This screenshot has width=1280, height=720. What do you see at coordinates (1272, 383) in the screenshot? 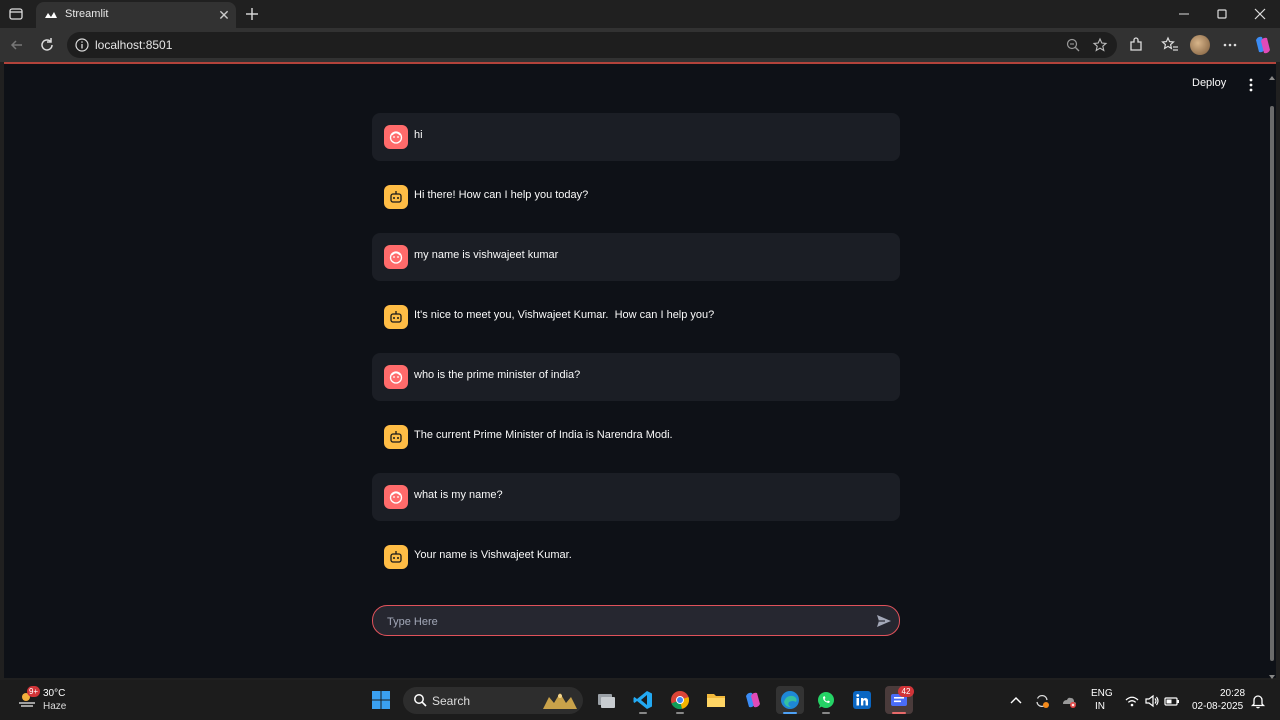
I see `scrollbar-thumb` at bounding box center [1272, 383].